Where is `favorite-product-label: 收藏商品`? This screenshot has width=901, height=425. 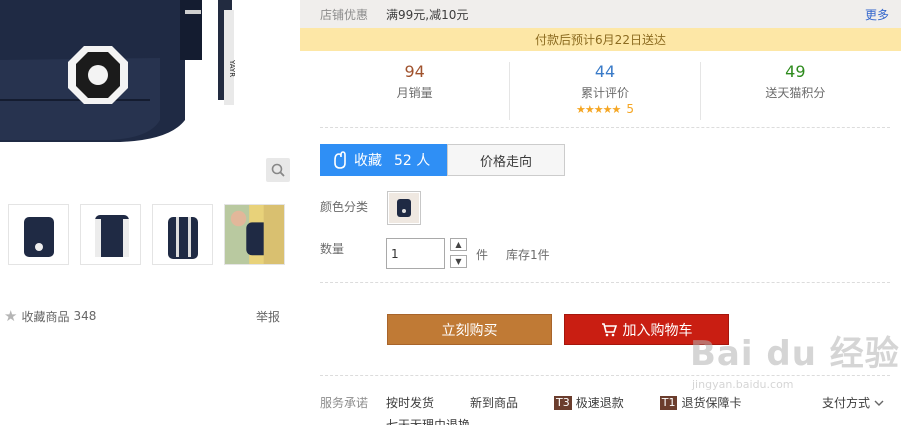 favorite-product-label: 收藏商品 is located at coordinates (45, 316).